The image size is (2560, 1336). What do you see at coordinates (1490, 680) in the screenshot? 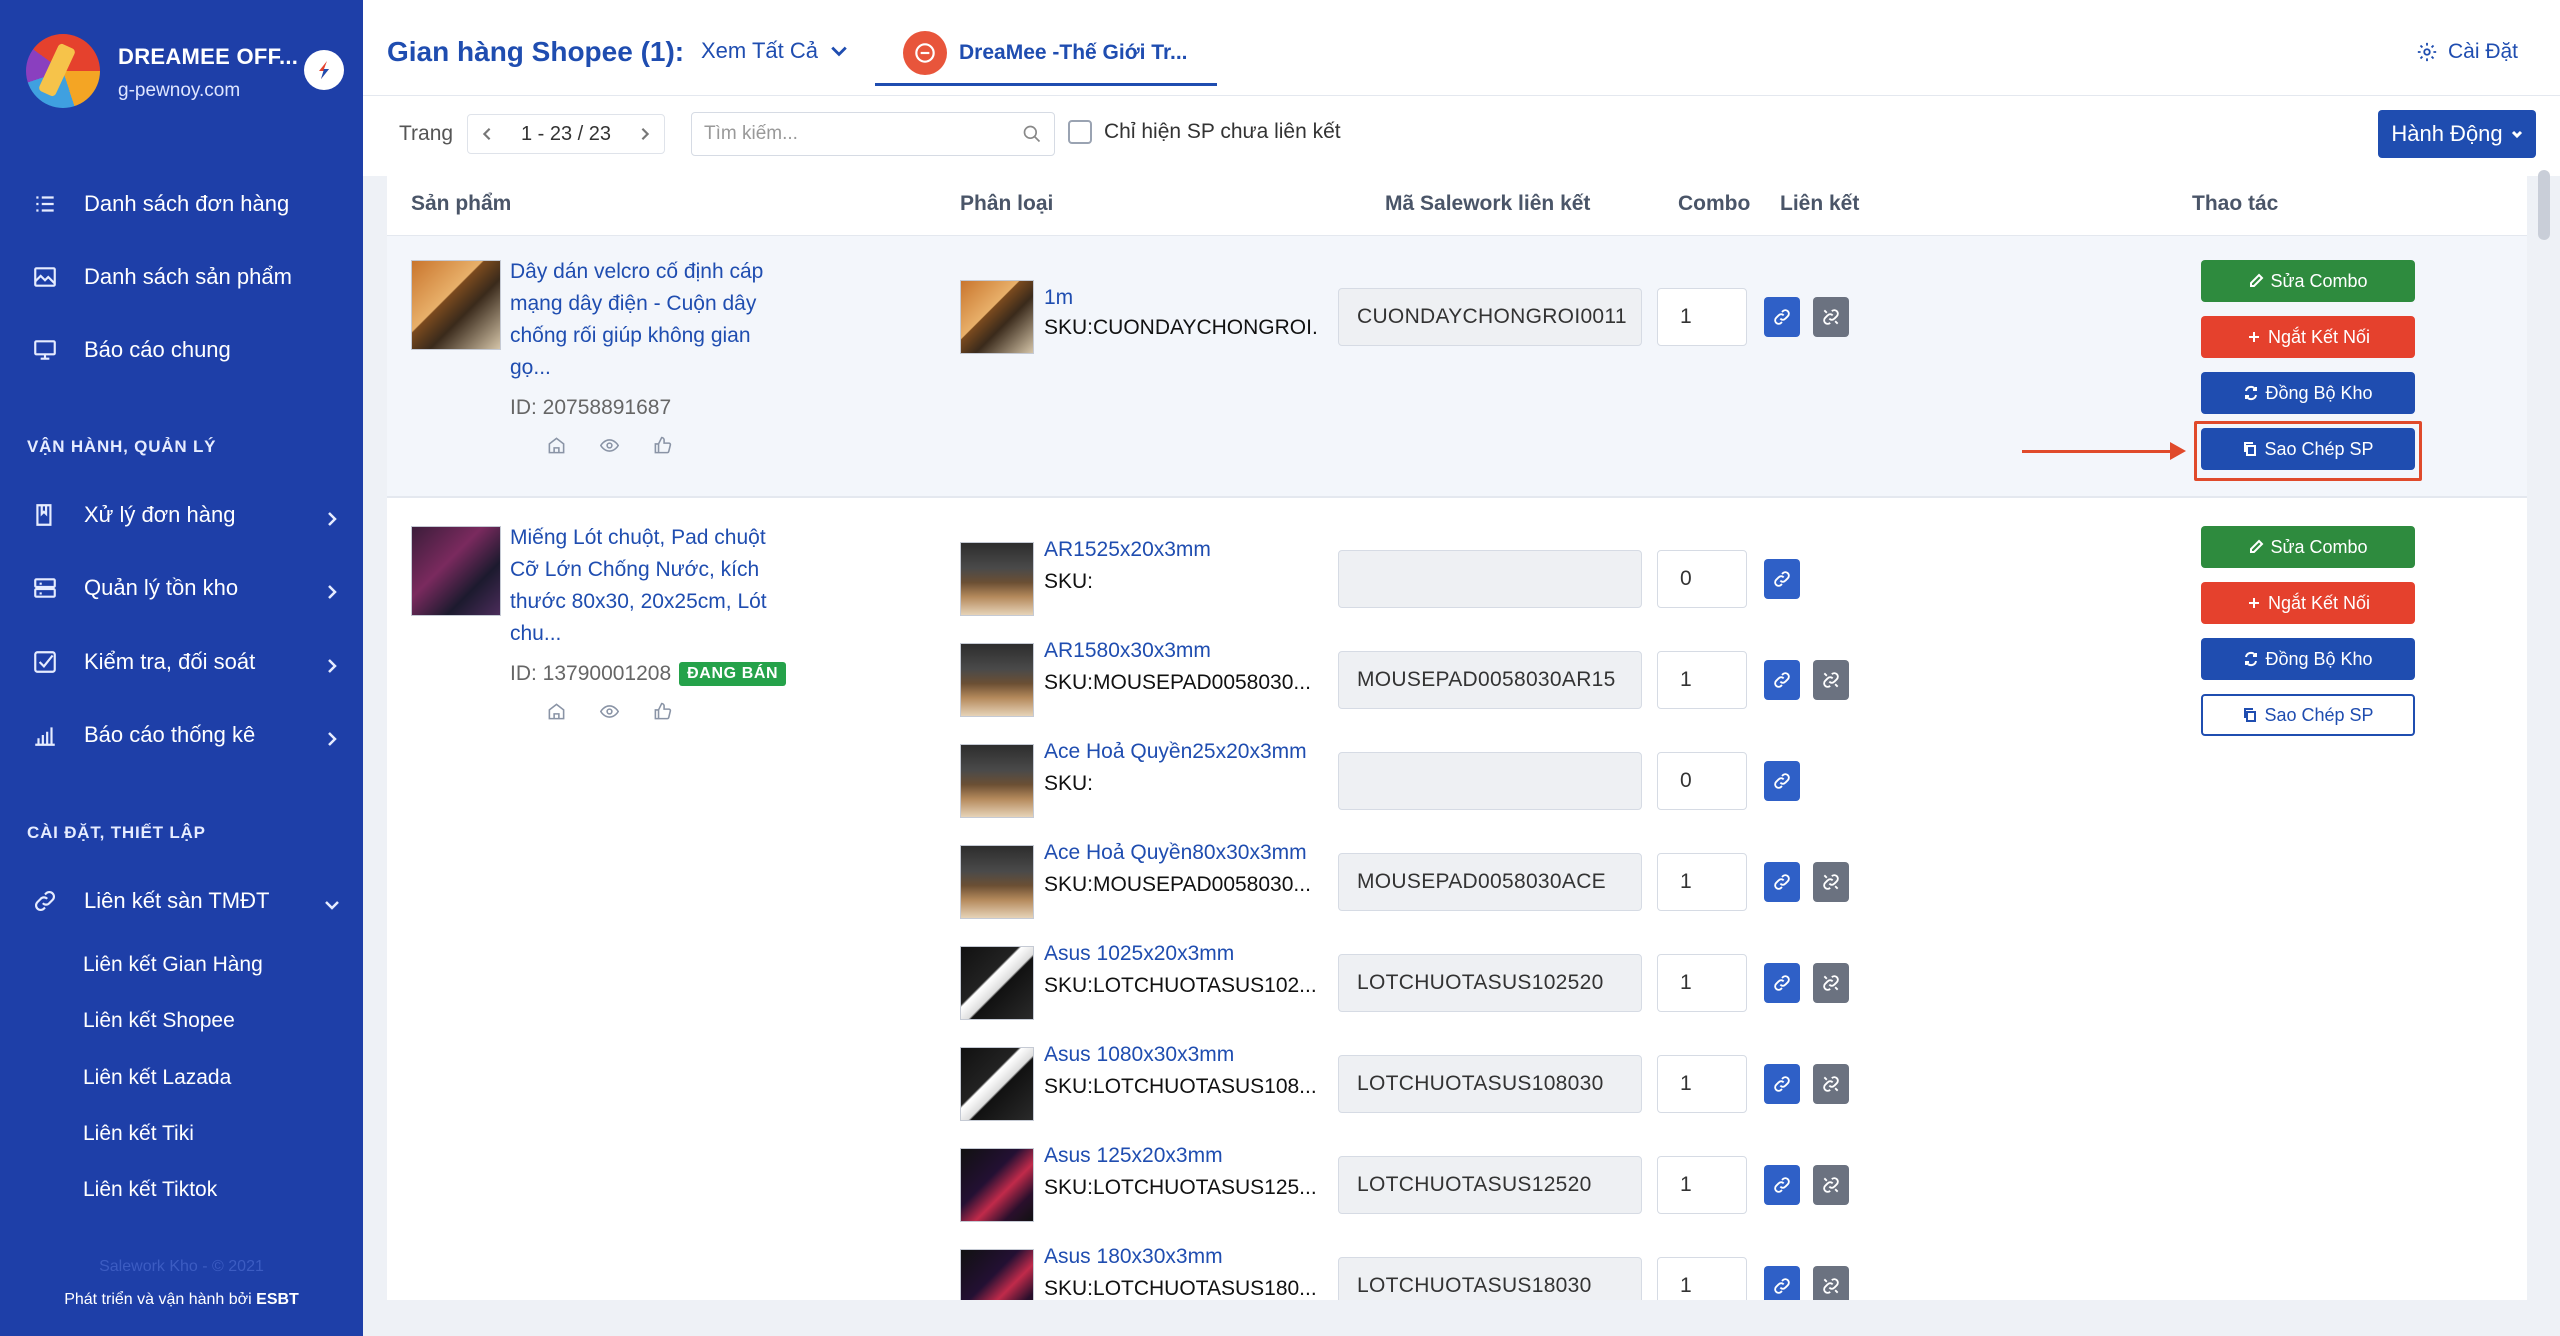
I see `sku-link-field: MOUSEPAD0058030AR15` at bounding box center [1490, 680].